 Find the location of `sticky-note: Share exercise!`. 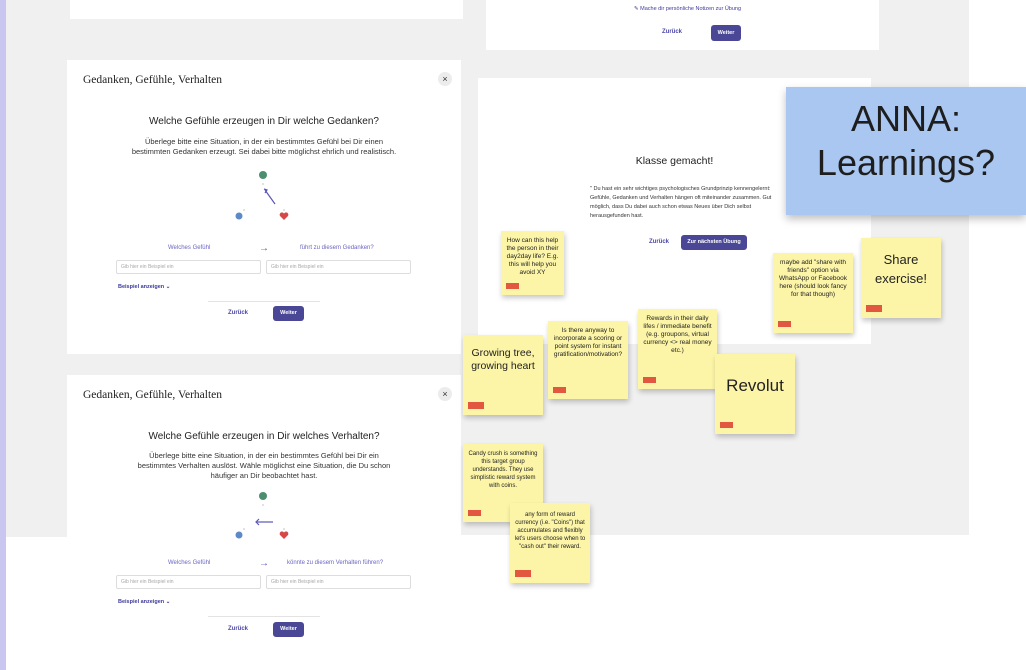

sticky-note: Share exercise! is located at coordinates (901, 278).